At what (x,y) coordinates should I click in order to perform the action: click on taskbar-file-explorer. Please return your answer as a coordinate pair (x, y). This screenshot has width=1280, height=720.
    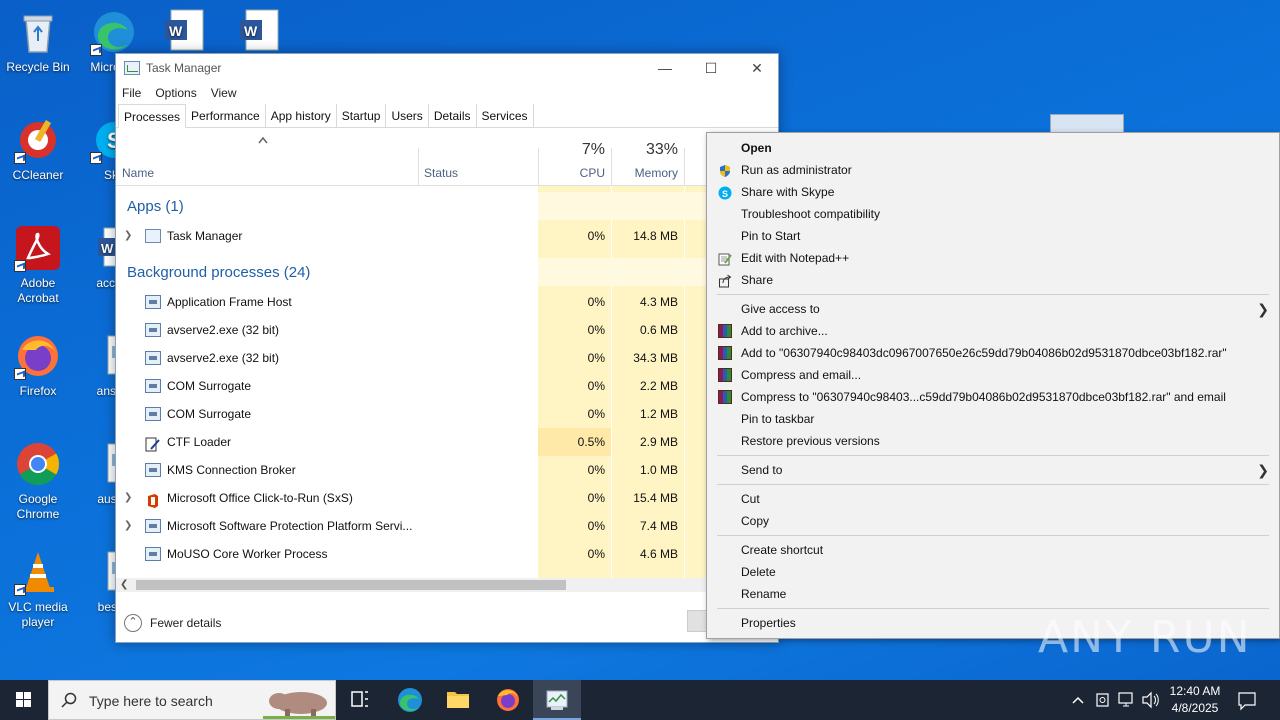
    Looking at the image, I should click on (458, 700).